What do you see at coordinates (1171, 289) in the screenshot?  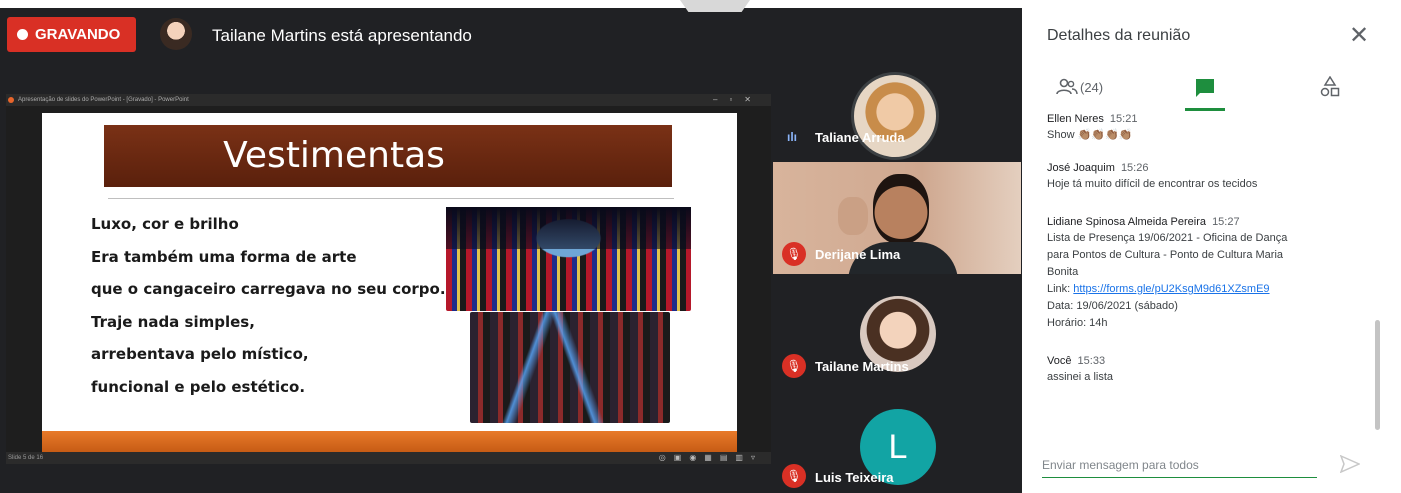 I see `message-link: https://forms.gle/pU2KsgM9d61XZsmE9` at bounding box center [1171, 289].